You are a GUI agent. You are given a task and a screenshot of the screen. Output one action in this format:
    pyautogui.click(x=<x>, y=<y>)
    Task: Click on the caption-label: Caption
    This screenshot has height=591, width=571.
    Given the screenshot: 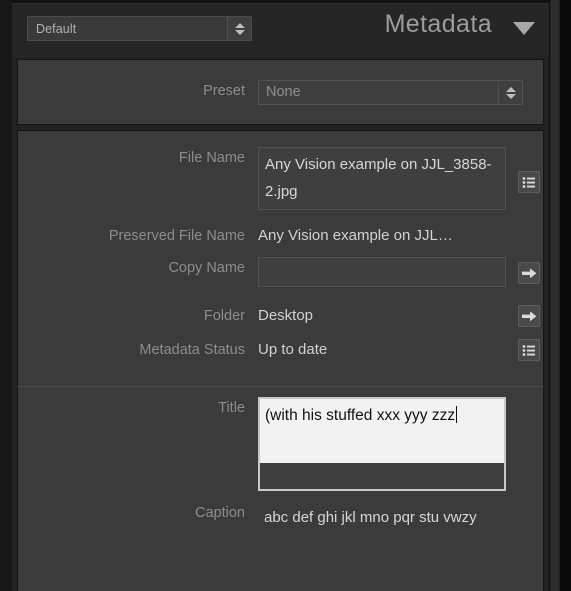 What is the action you would take?
    pyautogui.click(x=220, y=513)
    